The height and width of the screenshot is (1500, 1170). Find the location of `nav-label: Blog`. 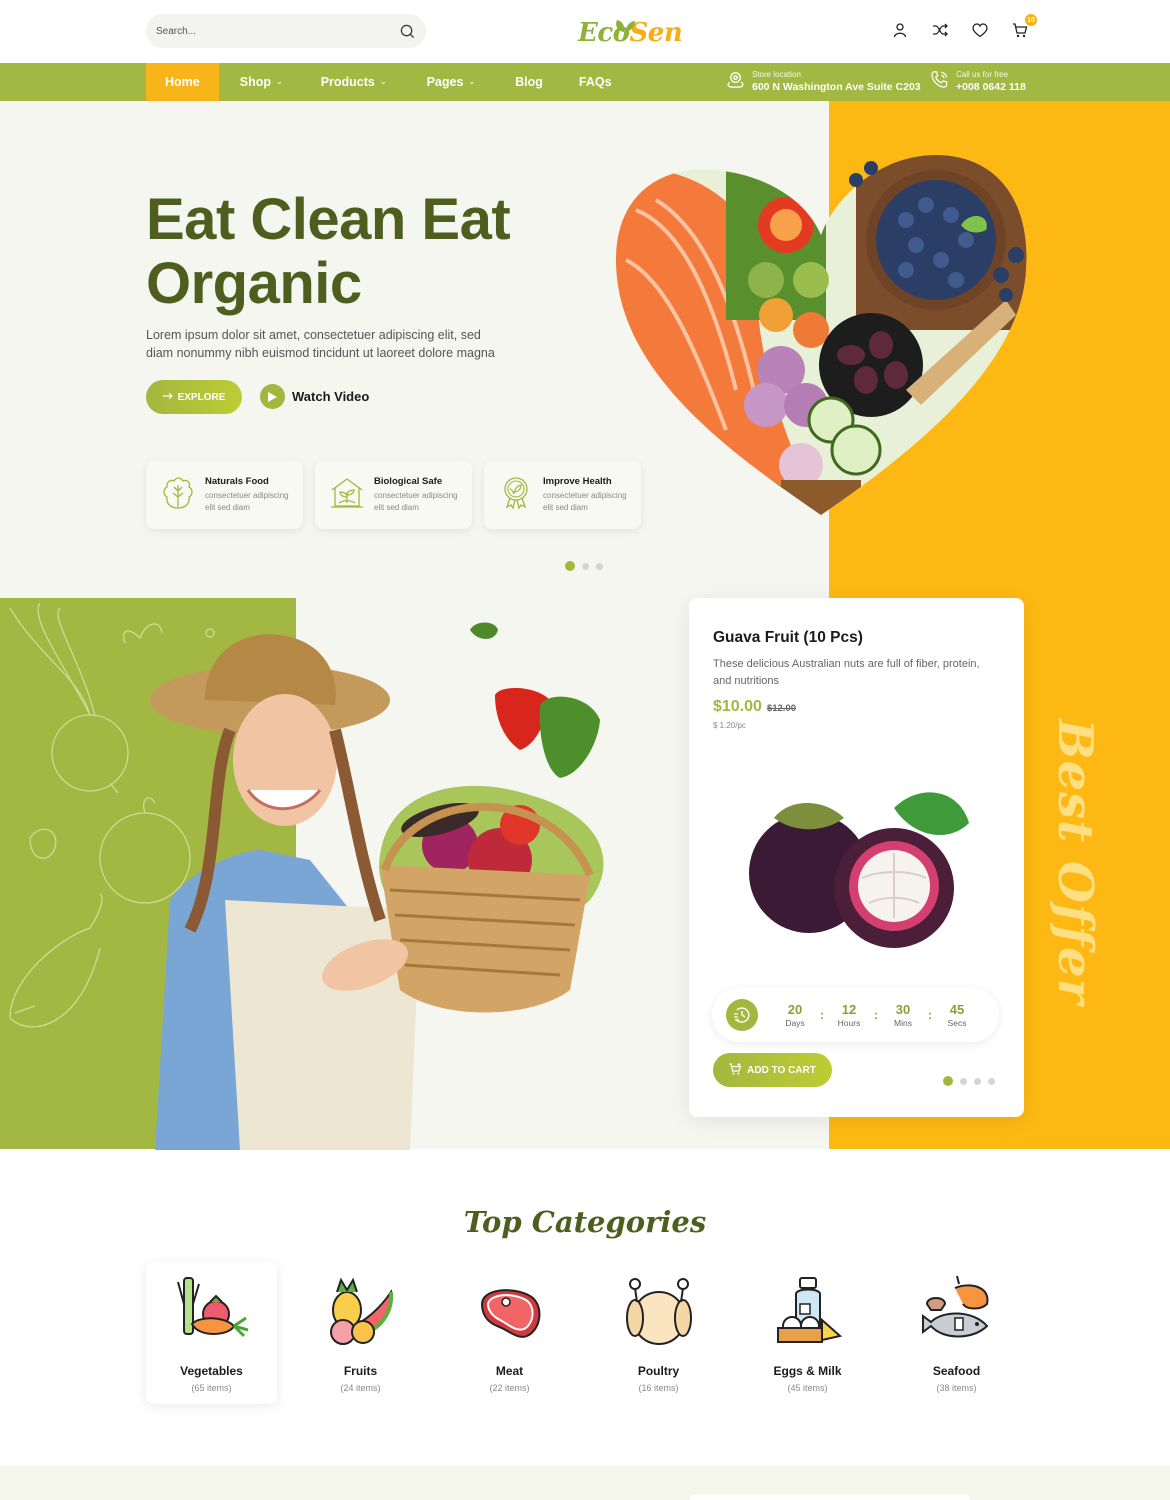

nav-label: Blog is located at coordinates (529, 82).